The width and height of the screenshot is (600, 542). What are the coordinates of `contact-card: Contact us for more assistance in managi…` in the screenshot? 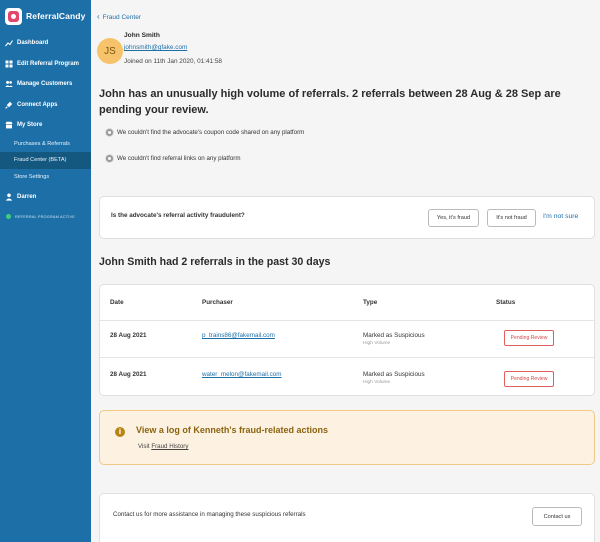 It's located at (347, 517).